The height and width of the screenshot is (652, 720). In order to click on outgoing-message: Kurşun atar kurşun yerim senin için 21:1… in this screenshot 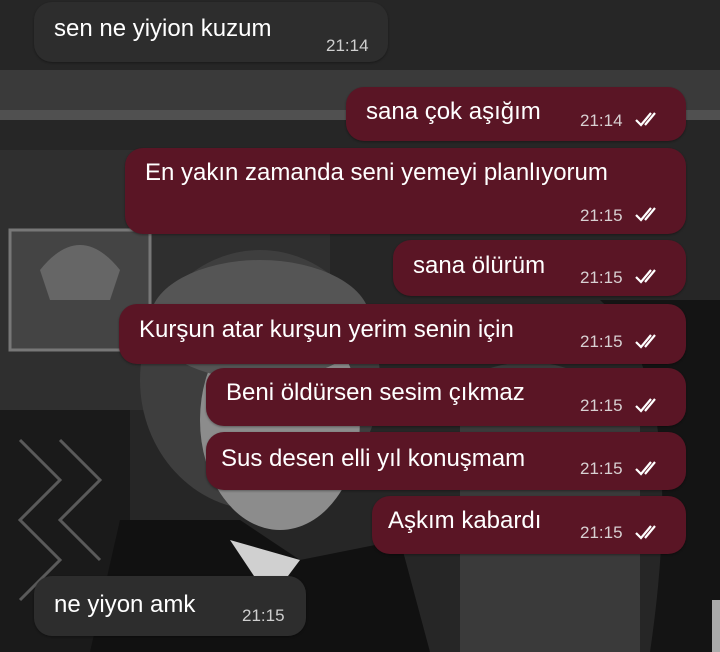, I will do `click(402, 334)`.